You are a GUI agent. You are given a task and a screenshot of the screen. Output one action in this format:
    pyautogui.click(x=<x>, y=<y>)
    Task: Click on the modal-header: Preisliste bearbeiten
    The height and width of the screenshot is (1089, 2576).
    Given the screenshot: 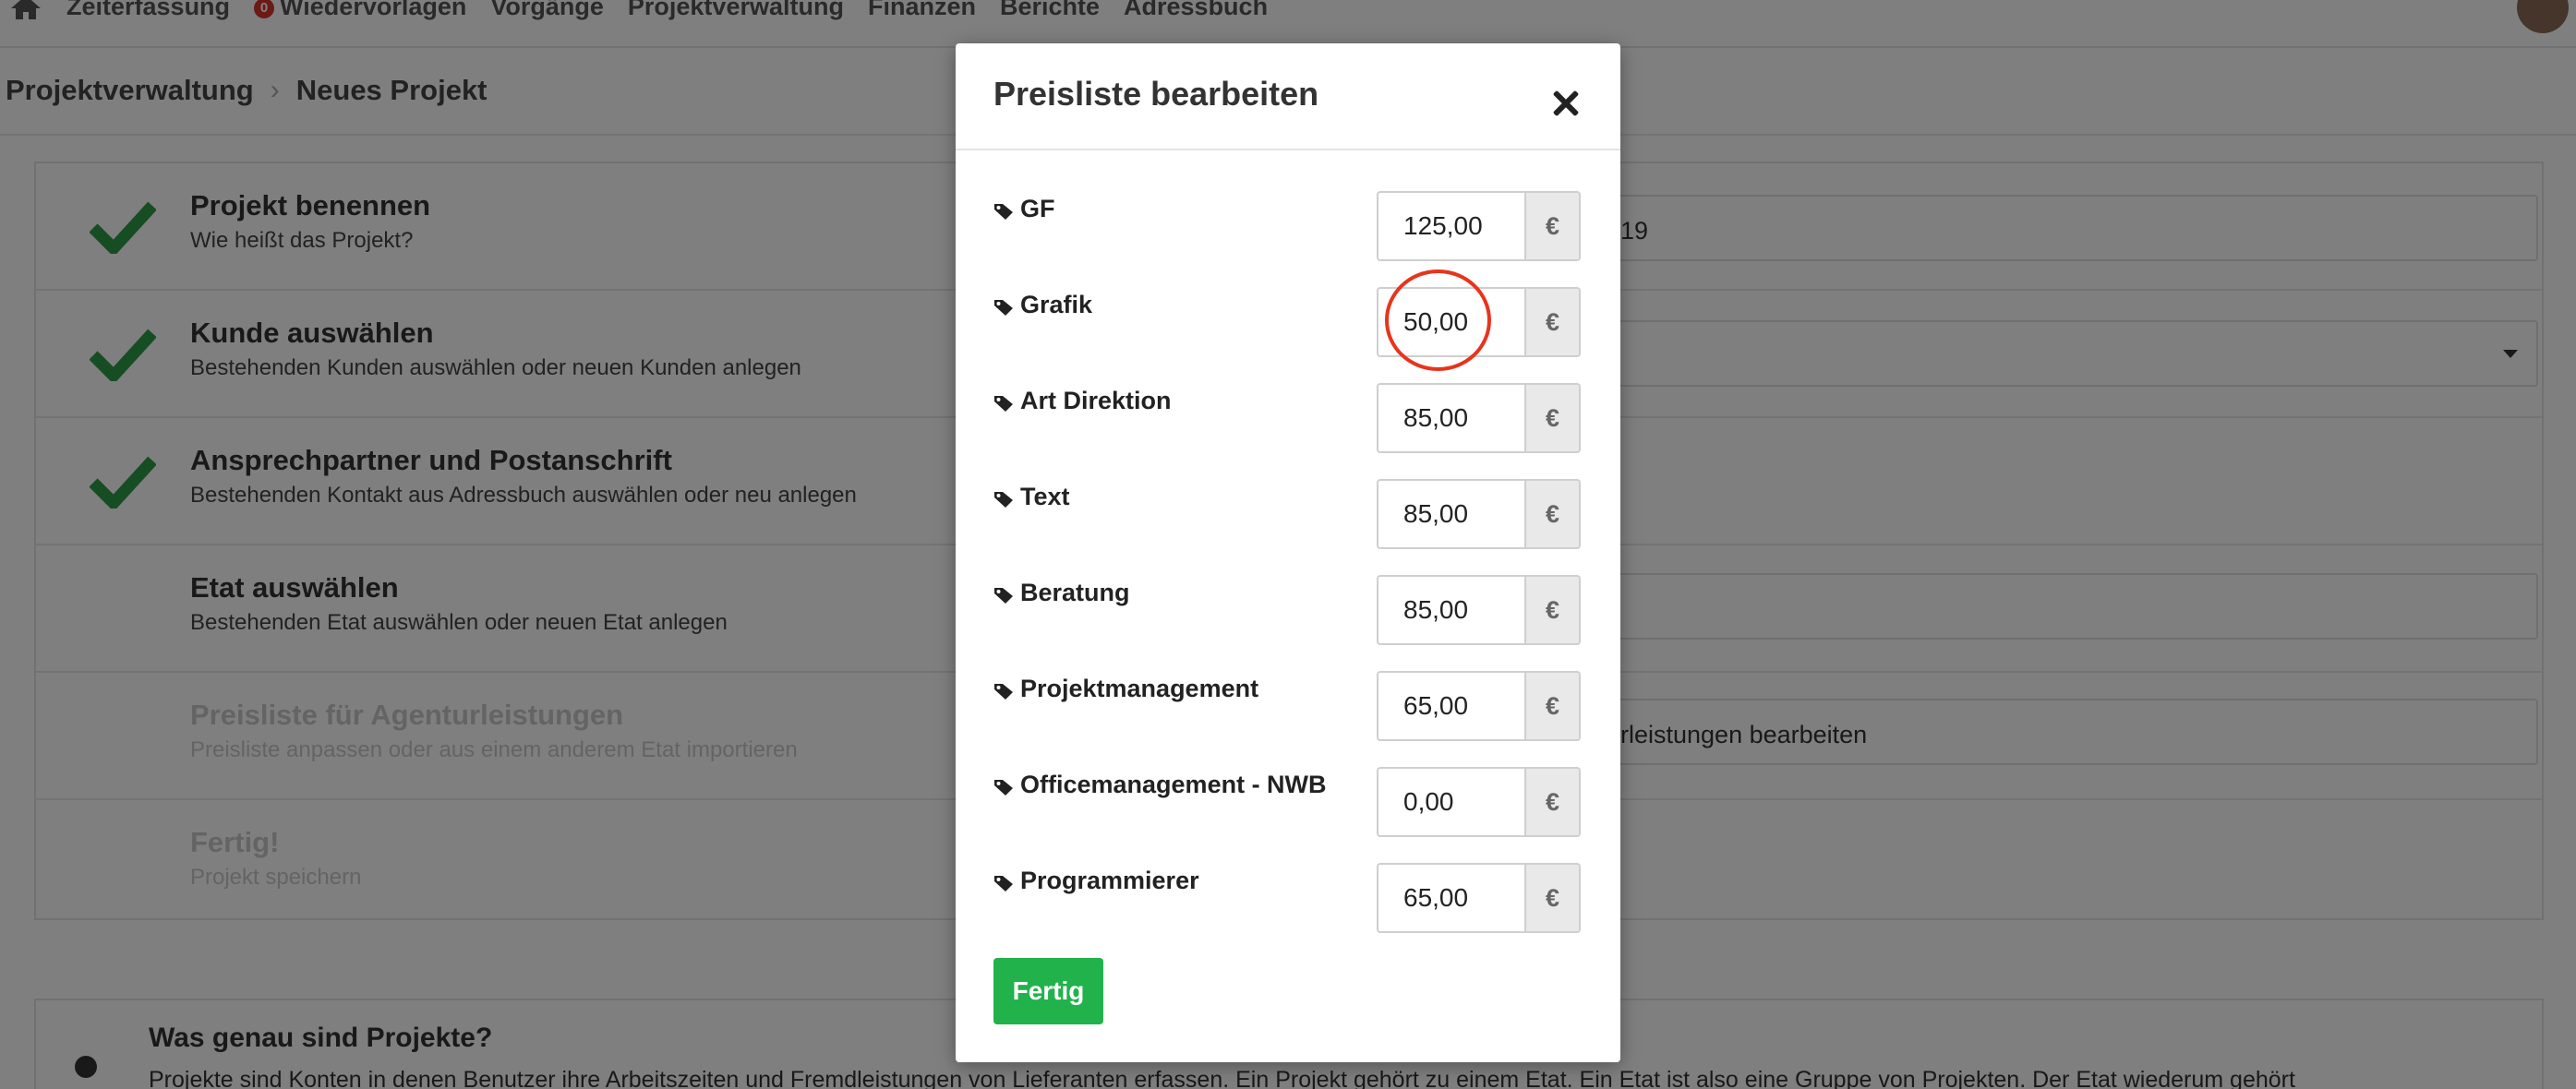 What is the action you would take?
    pyautogui.click(x=1288, y=97)
    